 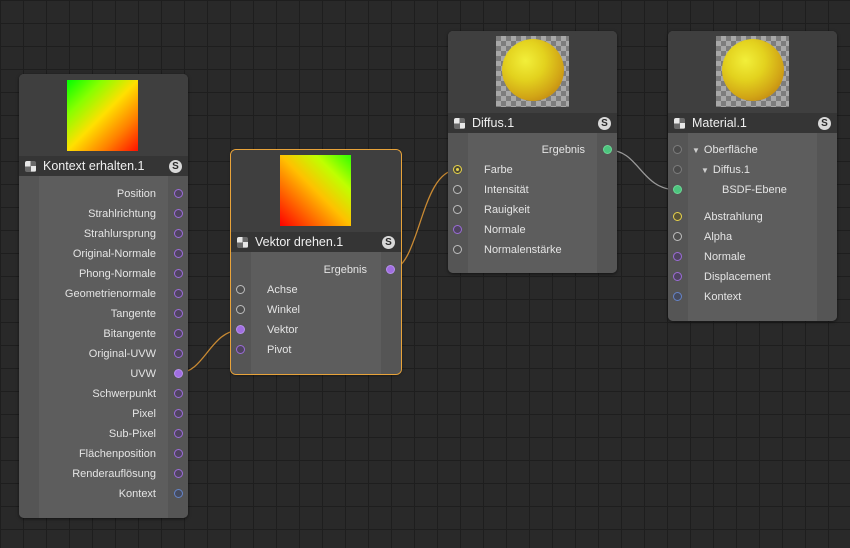 I want to click on port-label: Original-Normale, so click(x=114, y=254).